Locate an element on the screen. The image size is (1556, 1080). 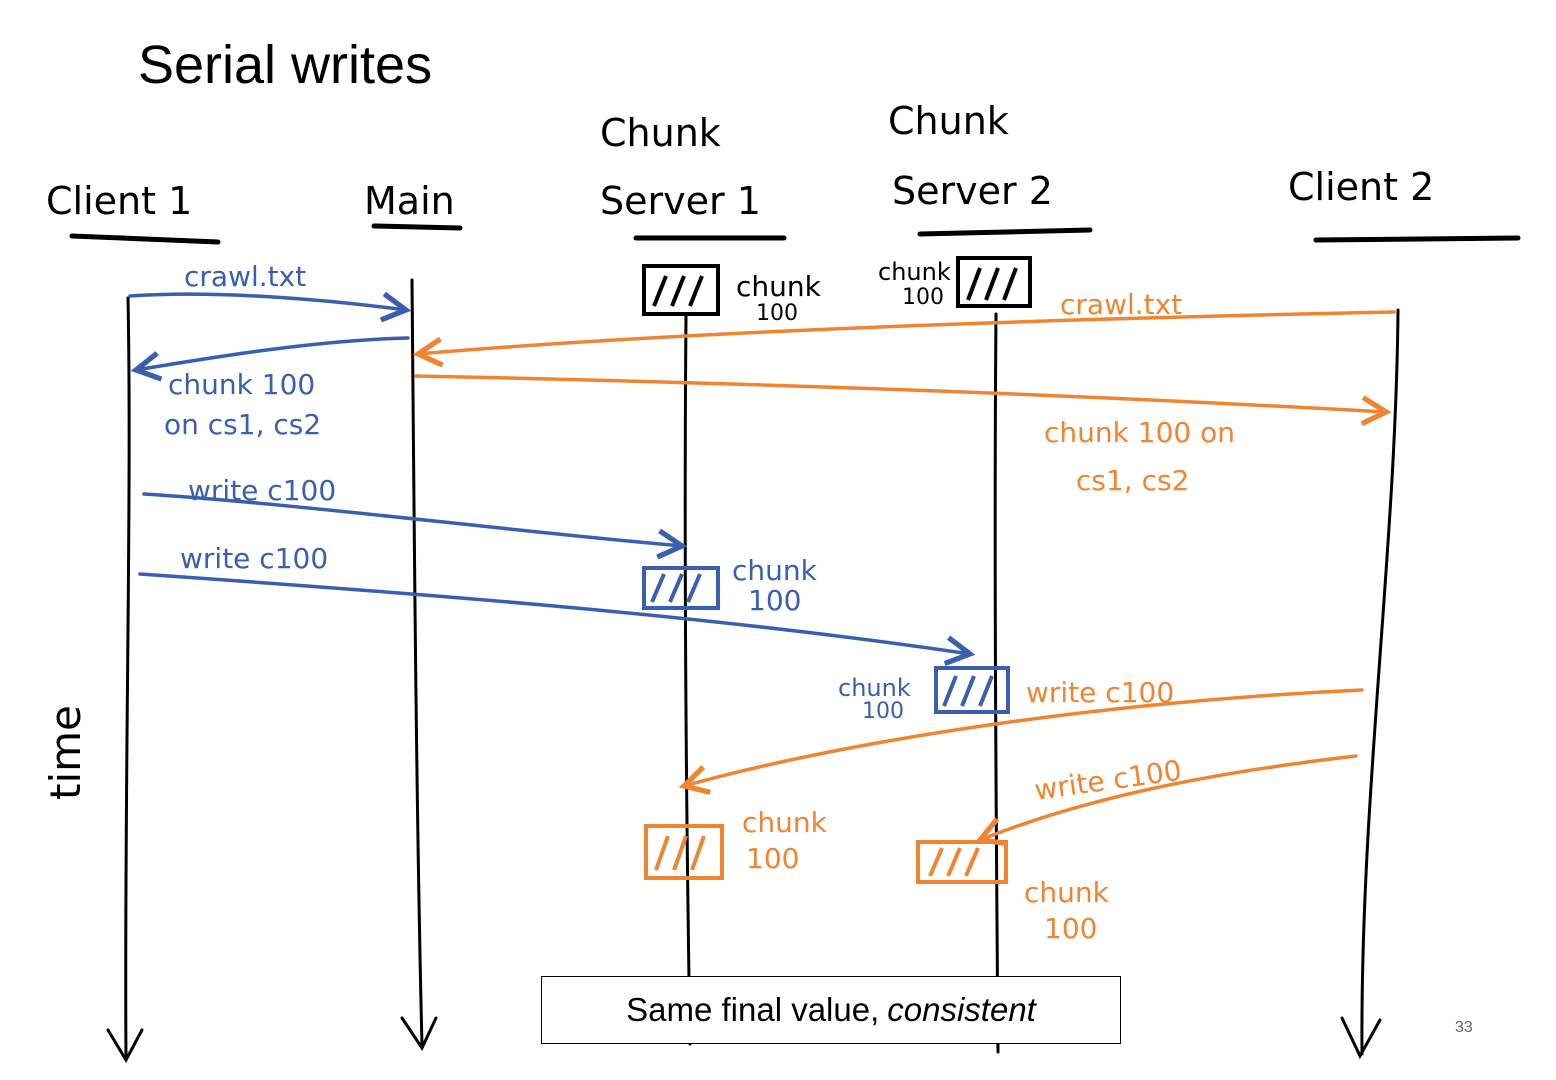
conclusion-caption-text: Same final value, is located at coordinates (753, 1009).